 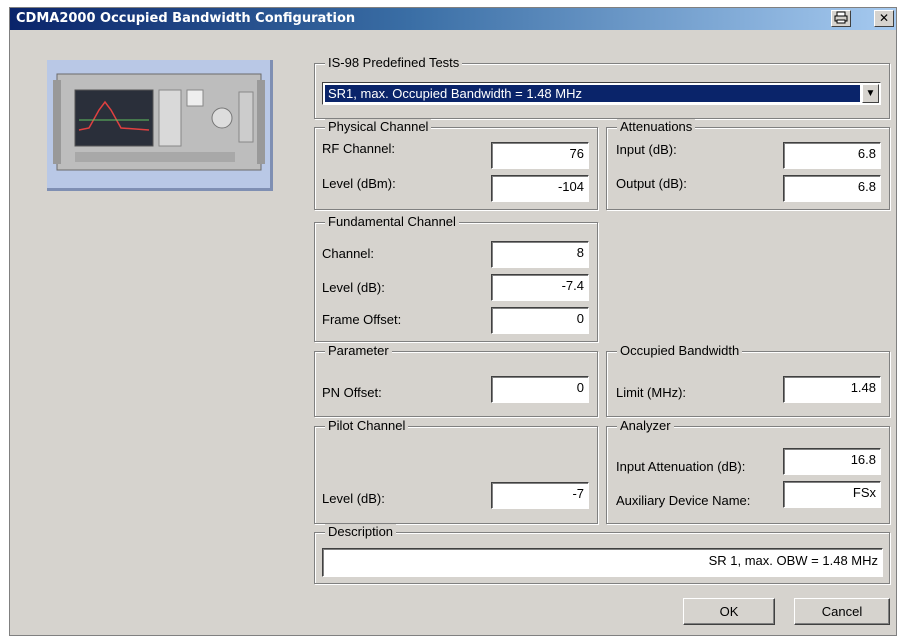 I want to click on print-icon, so click(x=841, y=18).